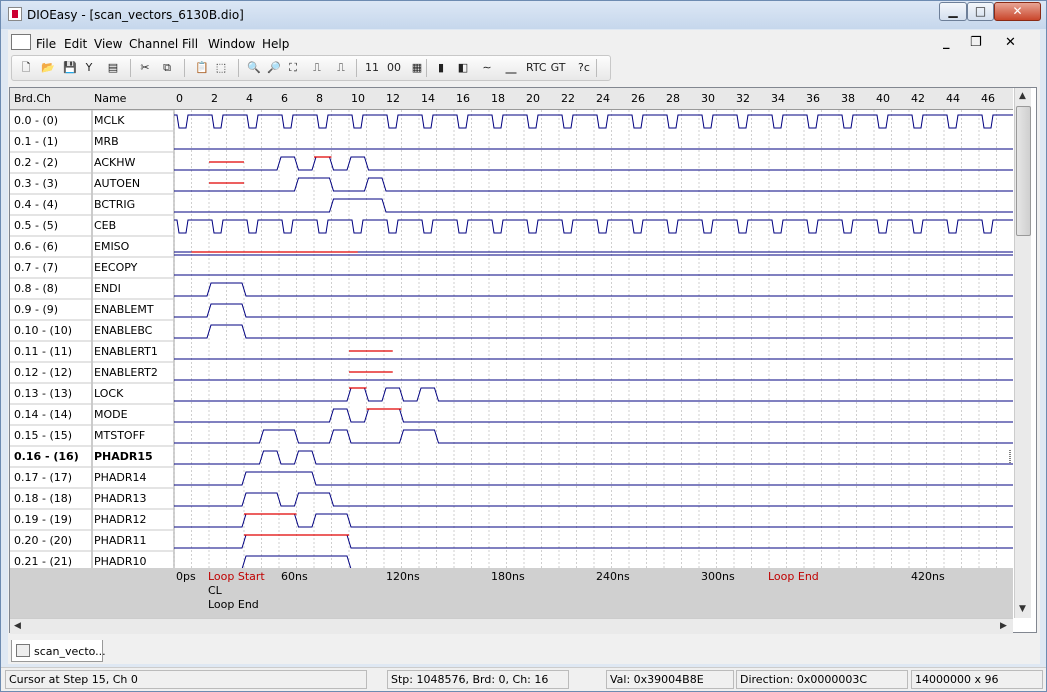 Image resolution: width=1047 pixels, height=692 pixels. What do you see at coordinates (46, 44) in the screenshot?
I see `menu-file: File` at bounding box center [46, 44].